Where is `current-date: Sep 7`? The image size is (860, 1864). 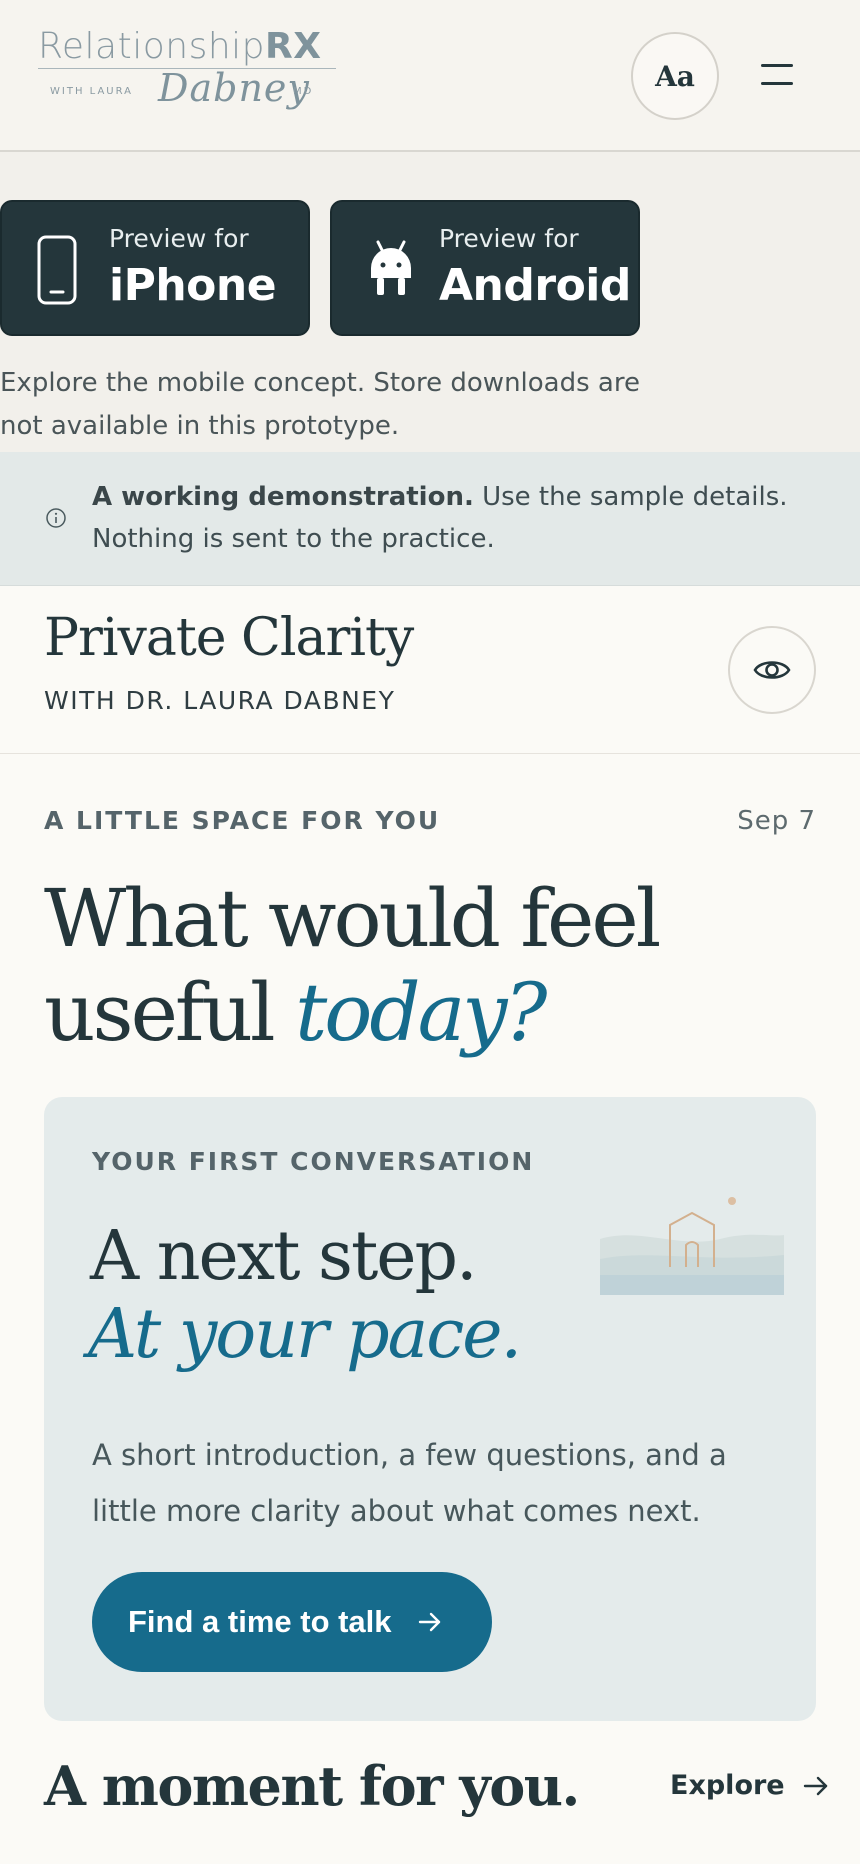 current-date: Sep 7 is located at coordinates (776, 821).